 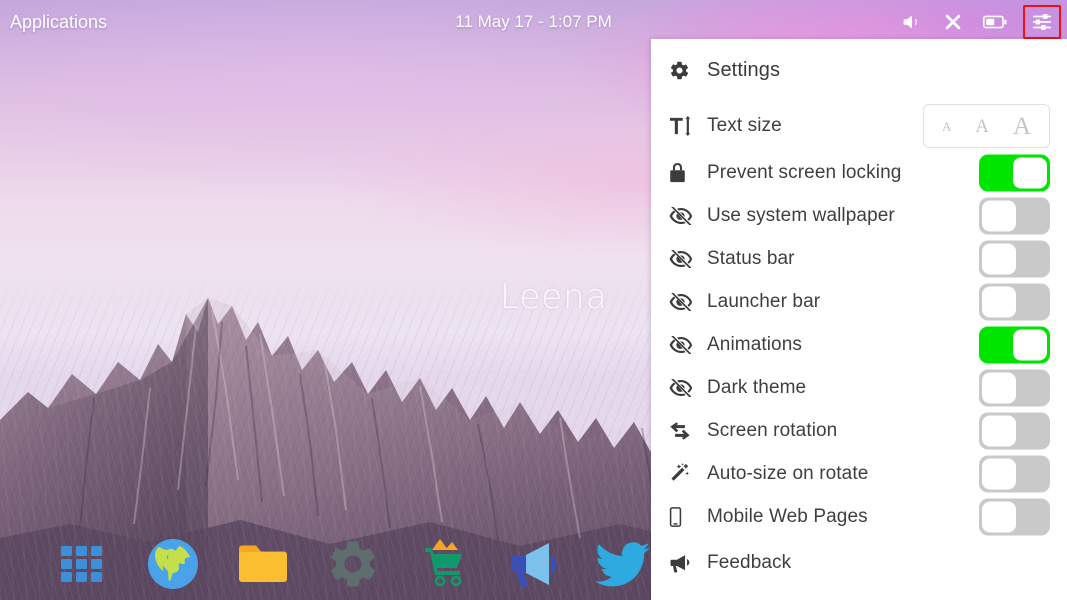 What do you see at coordinates (754, 344) in the screenshot?
I see `settings-label-animations: Animations` at bounding box center [754, 344].